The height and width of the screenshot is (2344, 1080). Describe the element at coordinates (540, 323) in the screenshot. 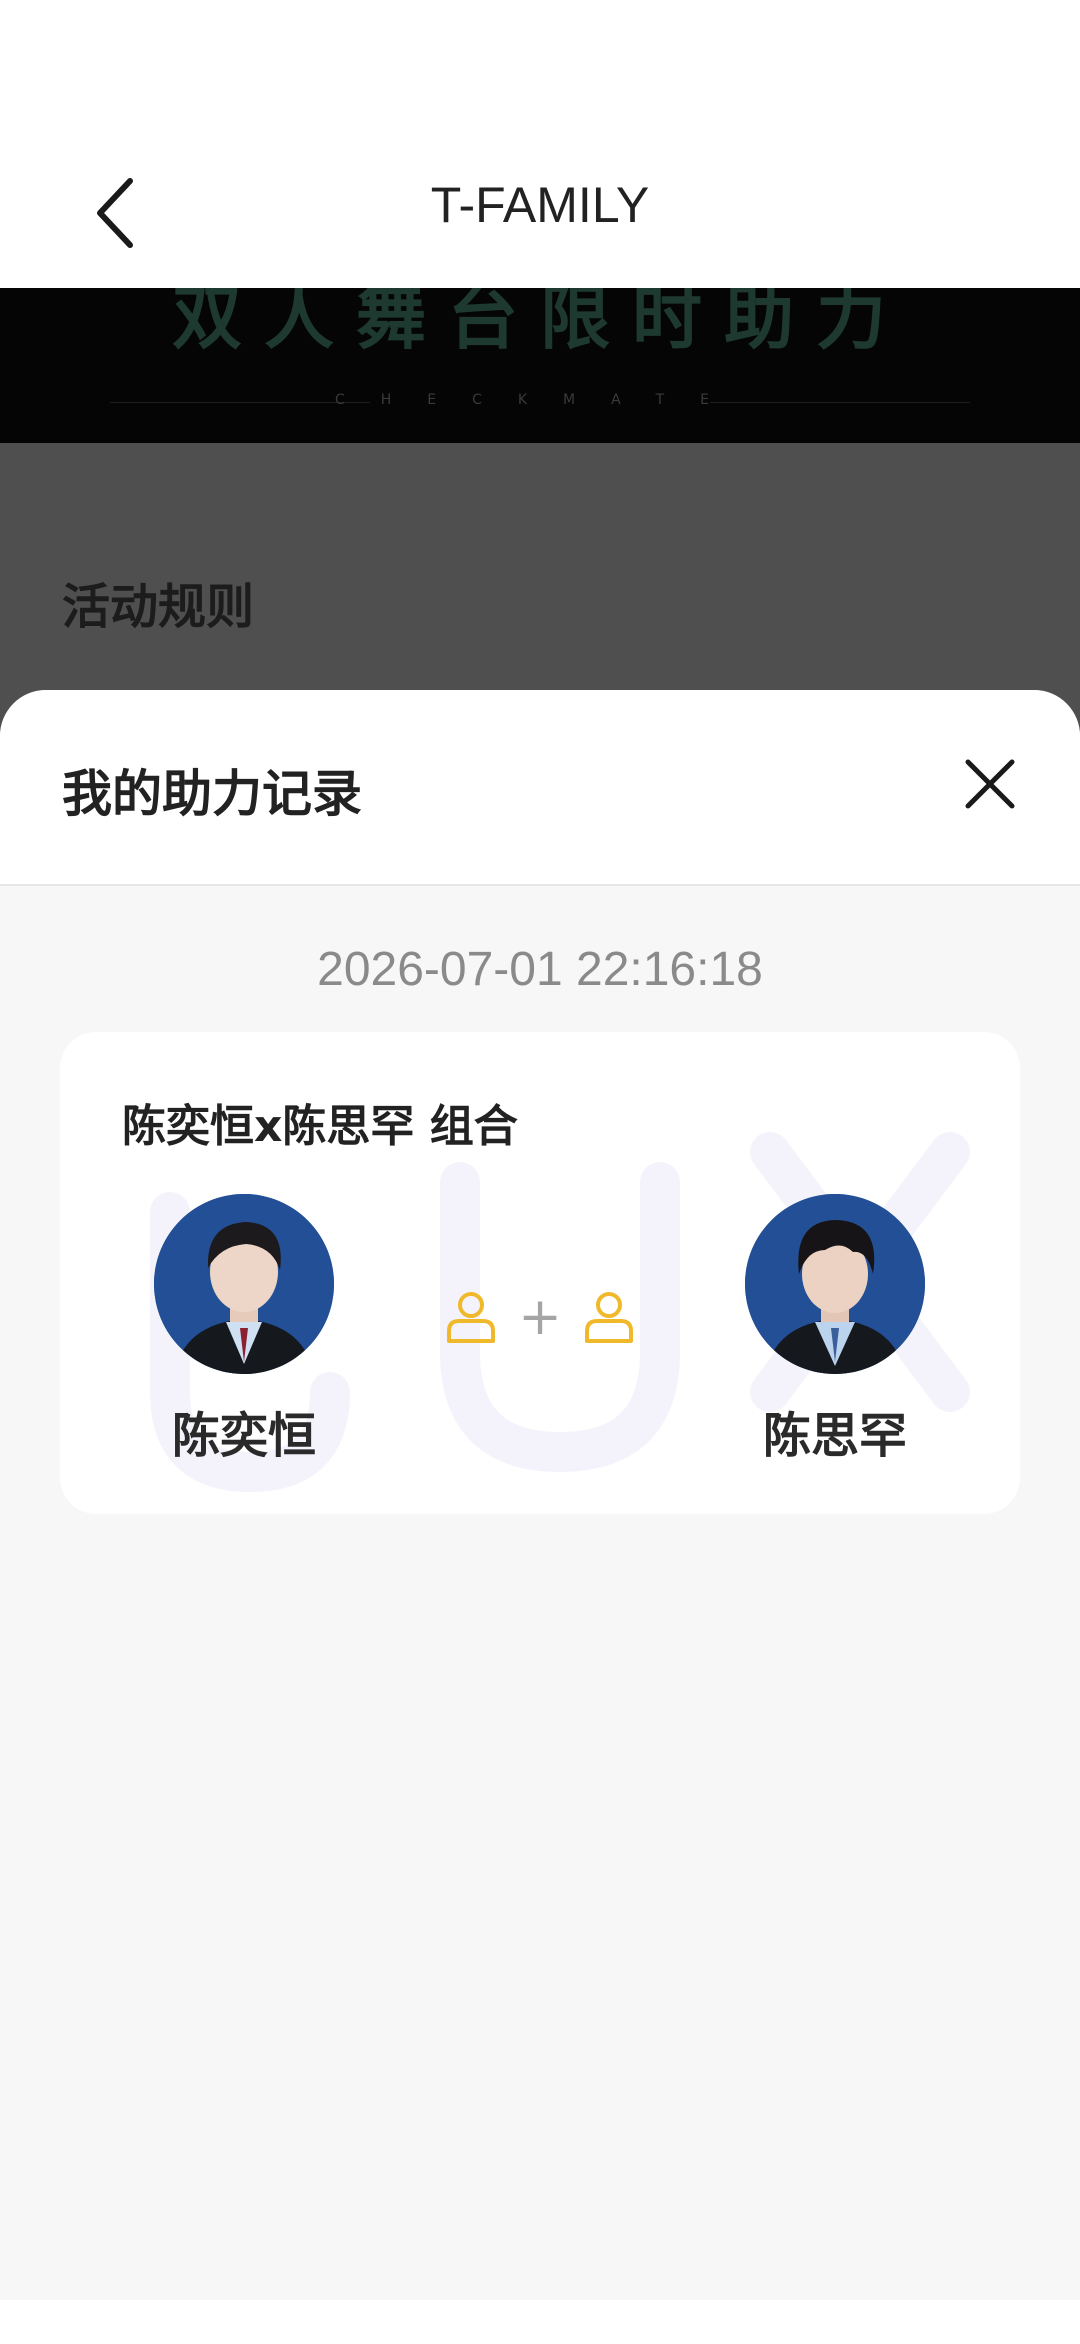

I see `banner-title: 双人舞台限时助力` at that location.